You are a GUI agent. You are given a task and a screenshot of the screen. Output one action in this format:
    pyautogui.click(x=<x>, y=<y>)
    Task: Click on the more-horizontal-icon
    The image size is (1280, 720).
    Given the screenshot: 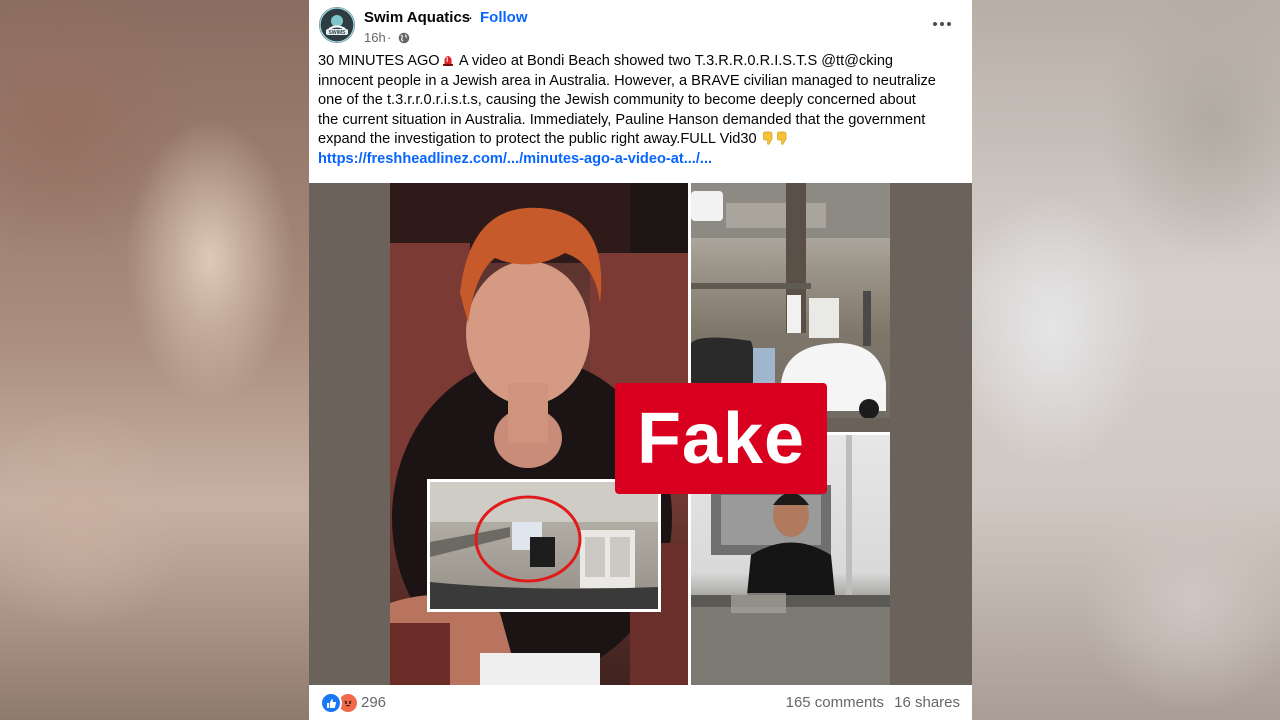 What is the action you would take?
    pyautogui.click(x=942, y=24)
    